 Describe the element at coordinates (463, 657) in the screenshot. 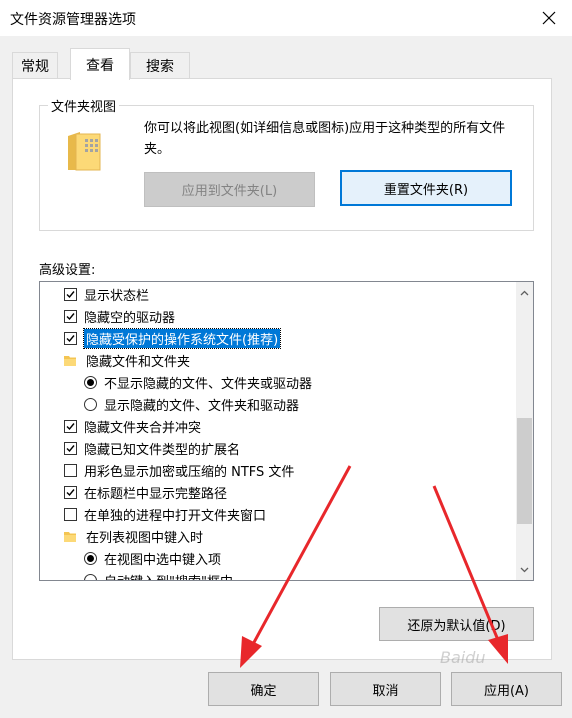

I see `watermark: Baidu` at that location.